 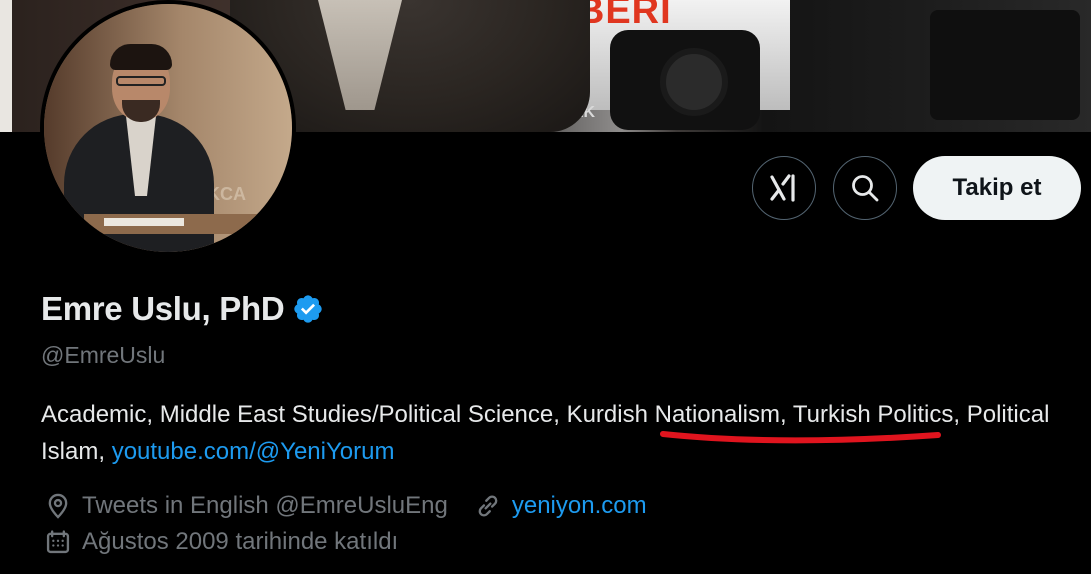 What do you see at coordinates (58, 506) in the screenshot?
I see `location-pin-icon` at bounding box center [58, 506].